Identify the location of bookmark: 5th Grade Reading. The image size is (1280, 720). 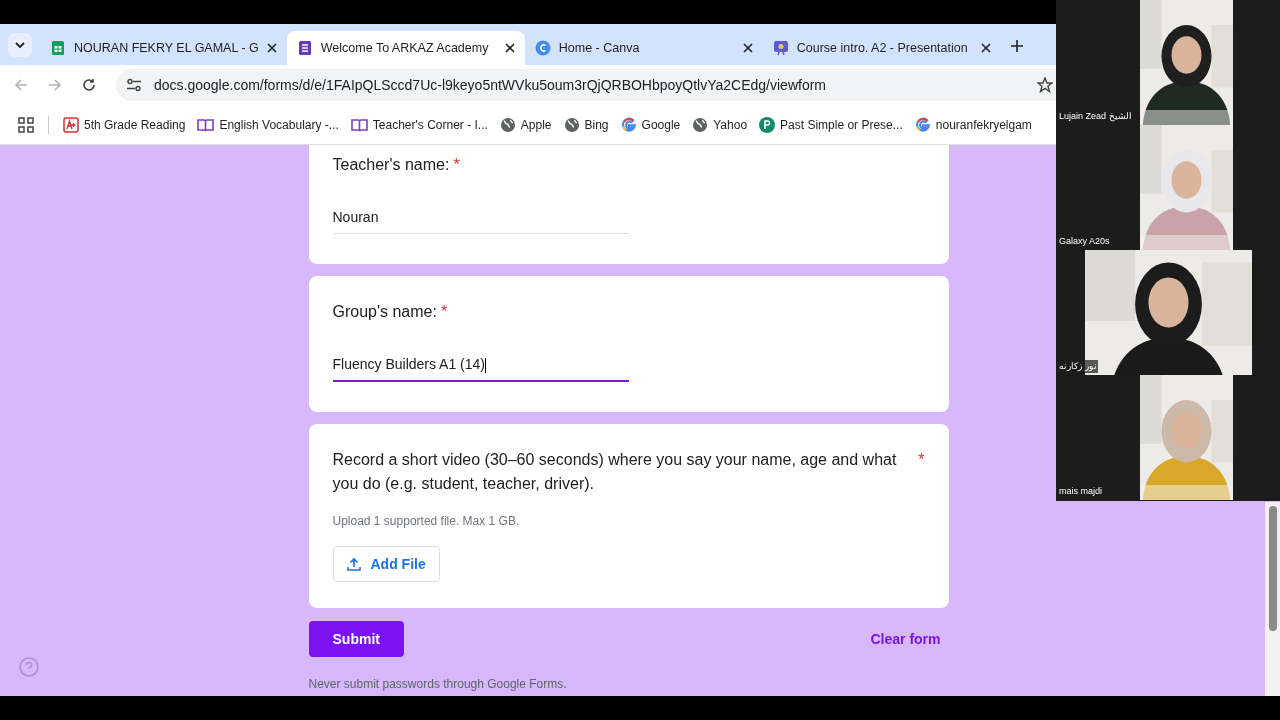
(124, 124).